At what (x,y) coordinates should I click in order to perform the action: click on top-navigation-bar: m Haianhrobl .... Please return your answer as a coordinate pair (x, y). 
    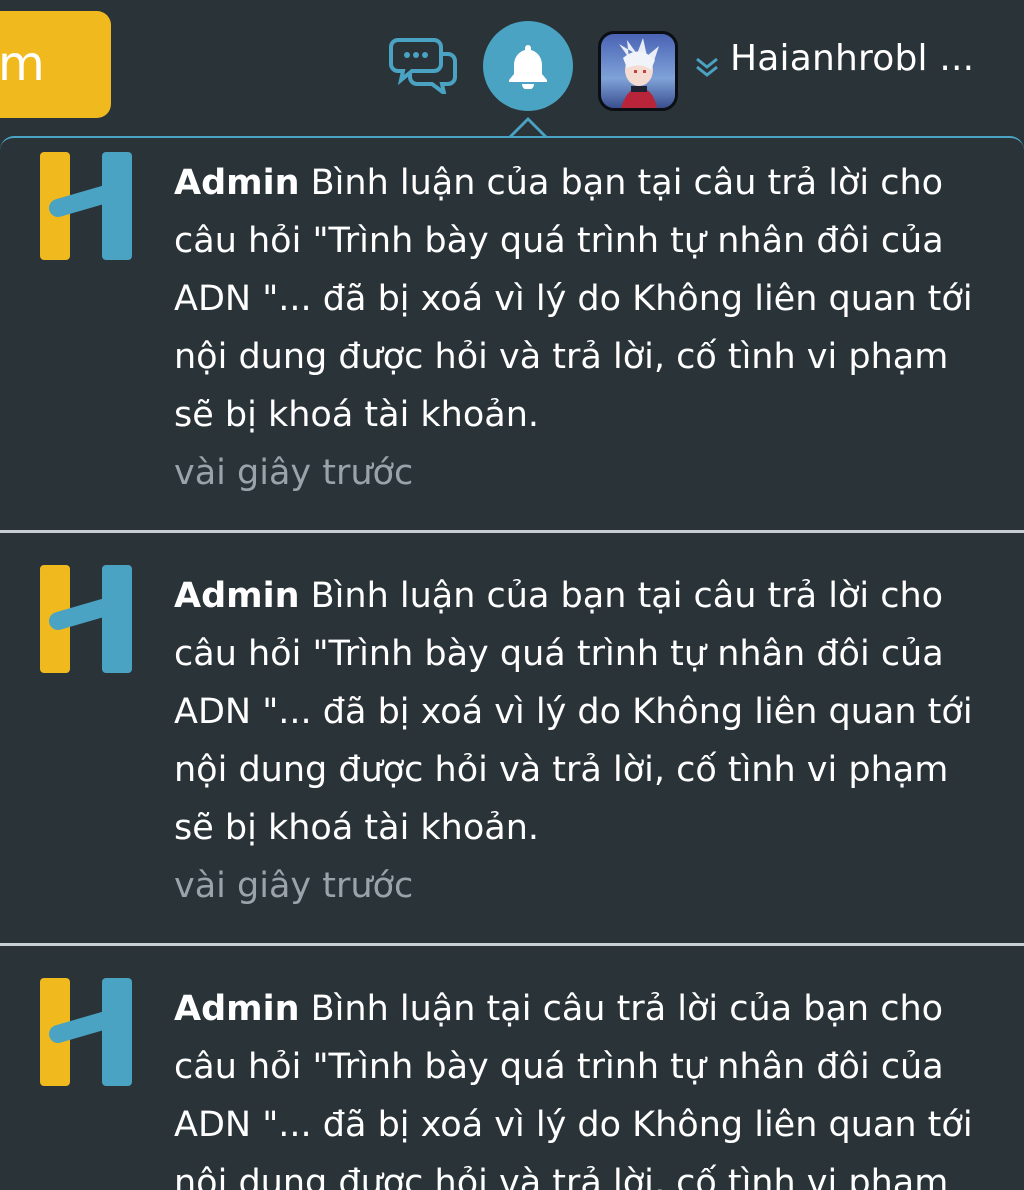
    Looking at the image, I should click on (512, 68).